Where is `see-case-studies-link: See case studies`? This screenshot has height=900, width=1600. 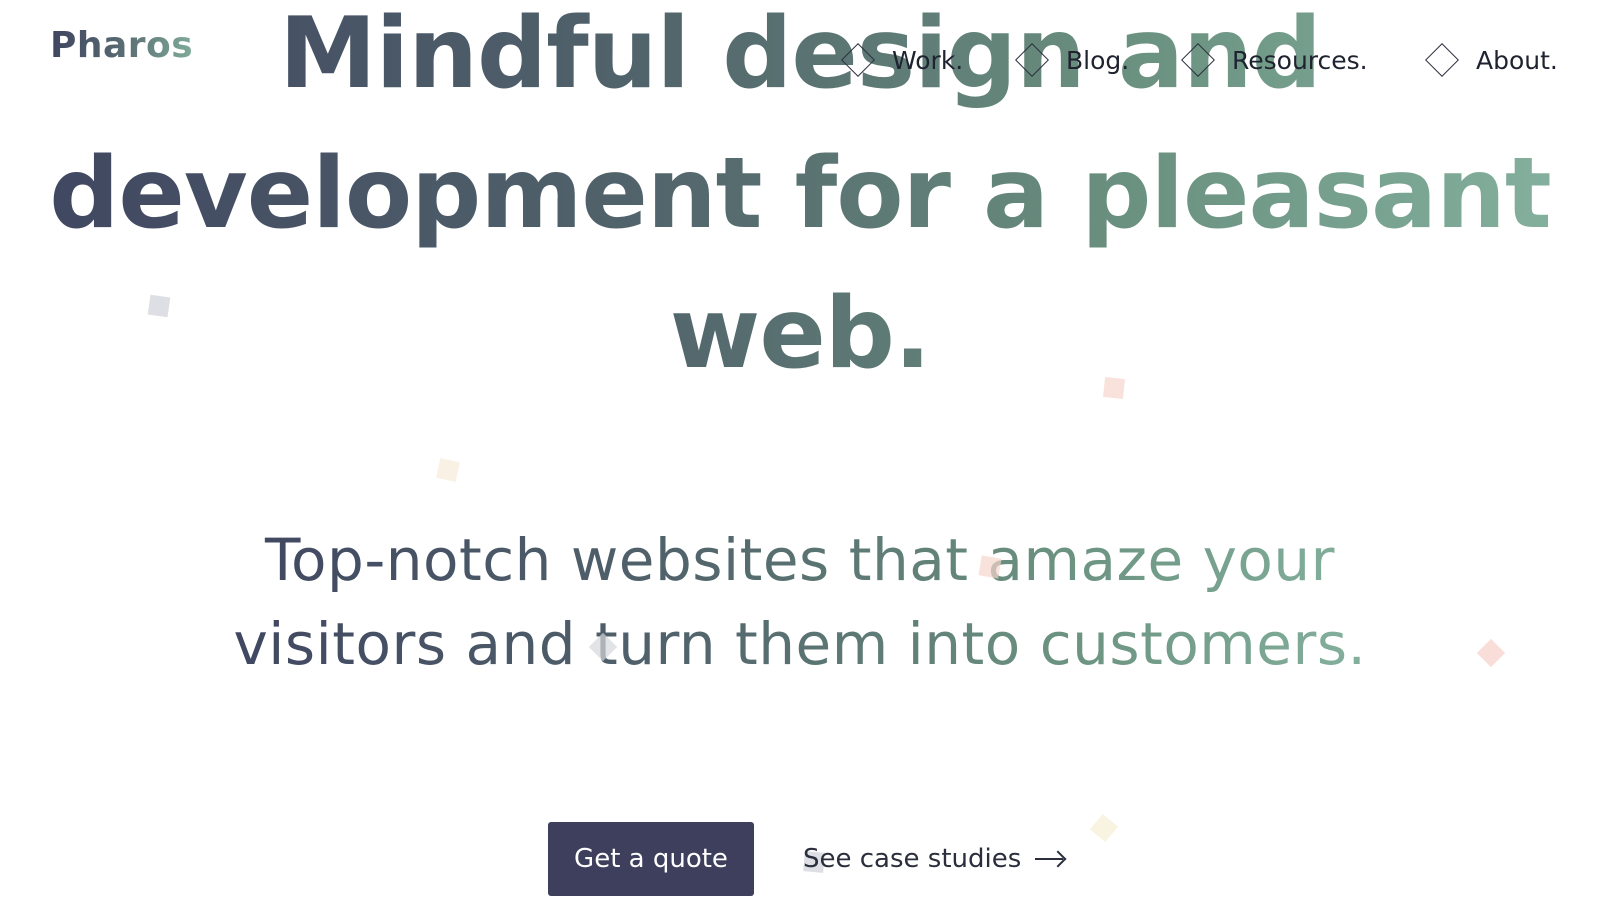 see-case-studies-link: See case studies is located at coordinates (935, 859).